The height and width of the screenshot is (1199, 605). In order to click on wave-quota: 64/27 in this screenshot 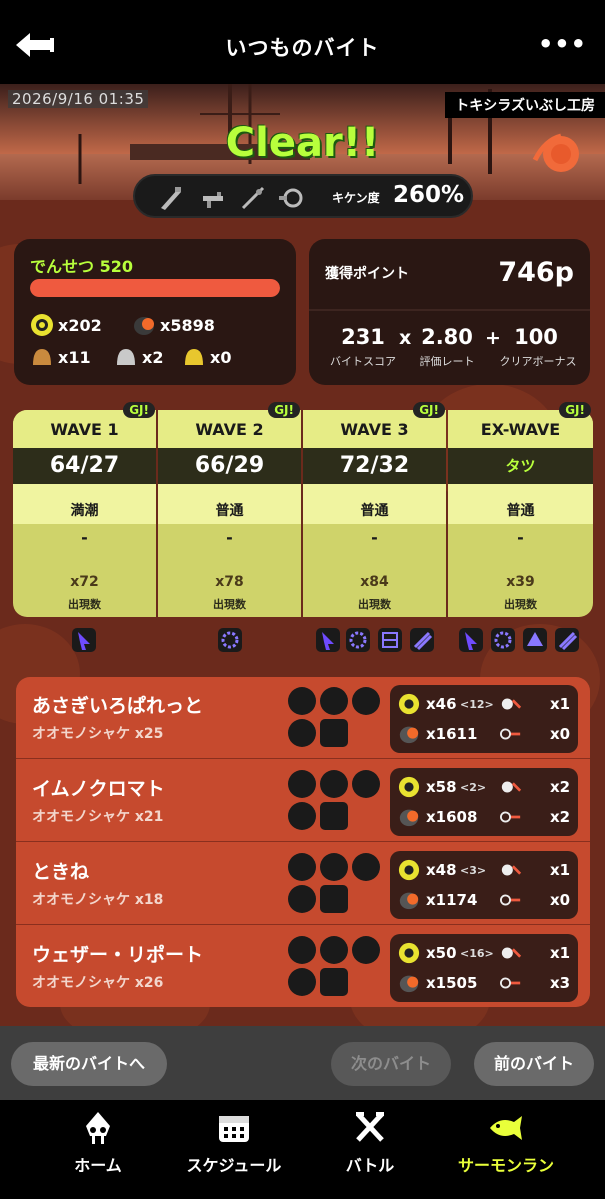, I will do `click(84, 466)`.